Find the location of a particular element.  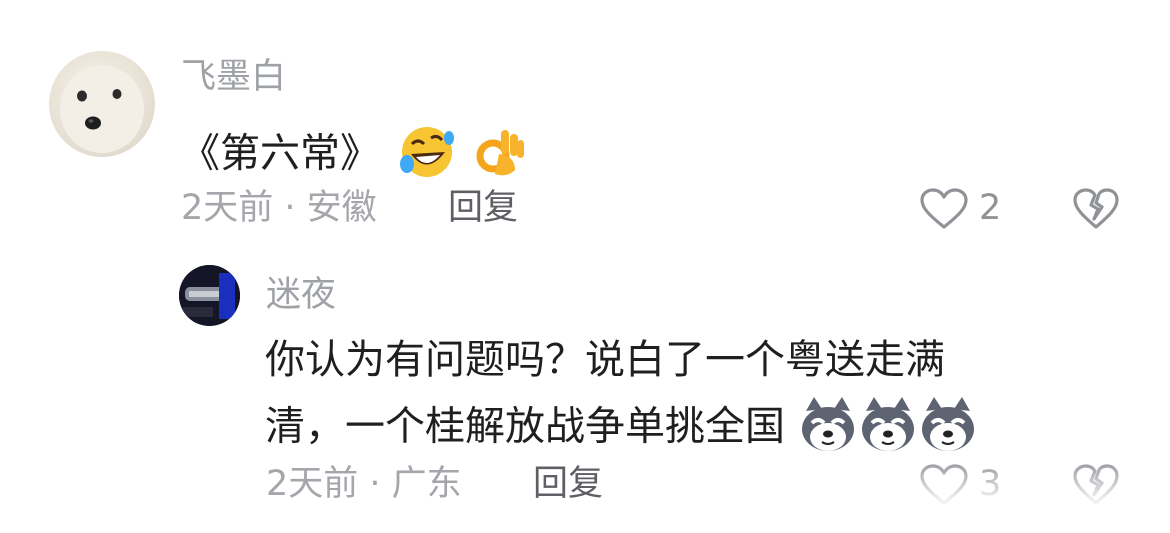

comment-text-body: 《第六常》 is located at coordinates (280, 153).